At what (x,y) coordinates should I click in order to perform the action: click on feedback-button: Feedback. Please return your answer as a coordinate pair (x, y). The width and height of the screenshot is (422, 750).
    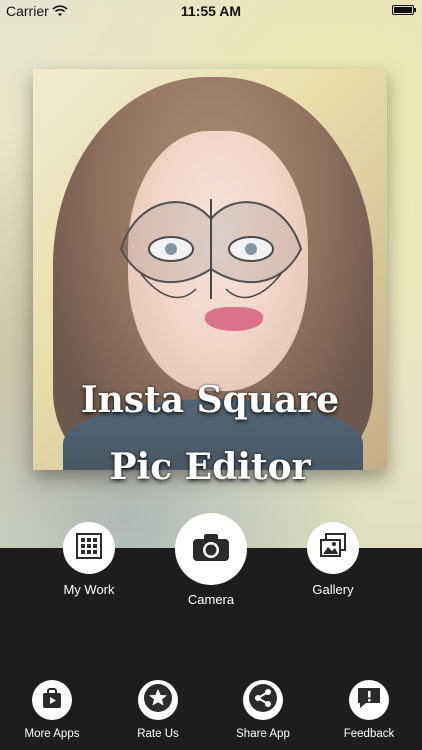
    Looking at the image, I should click on (369, 710).